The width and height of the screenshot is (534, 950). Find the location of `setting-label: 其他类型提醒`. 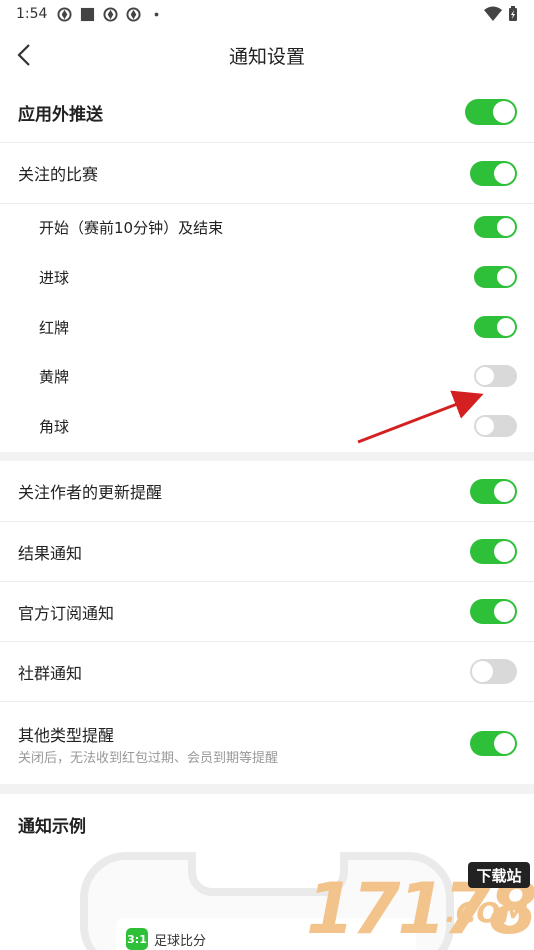

setting-label: 其他类型提醒 is located at coordinates (66, 735).